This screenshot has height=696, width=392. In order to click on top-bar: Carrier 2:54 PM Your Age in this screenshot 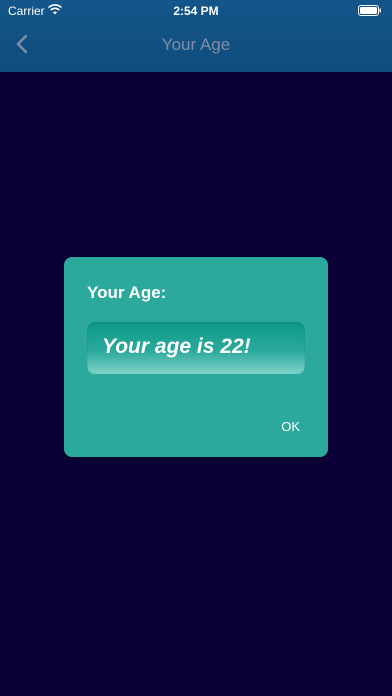, I will do `click(196, 36)`.